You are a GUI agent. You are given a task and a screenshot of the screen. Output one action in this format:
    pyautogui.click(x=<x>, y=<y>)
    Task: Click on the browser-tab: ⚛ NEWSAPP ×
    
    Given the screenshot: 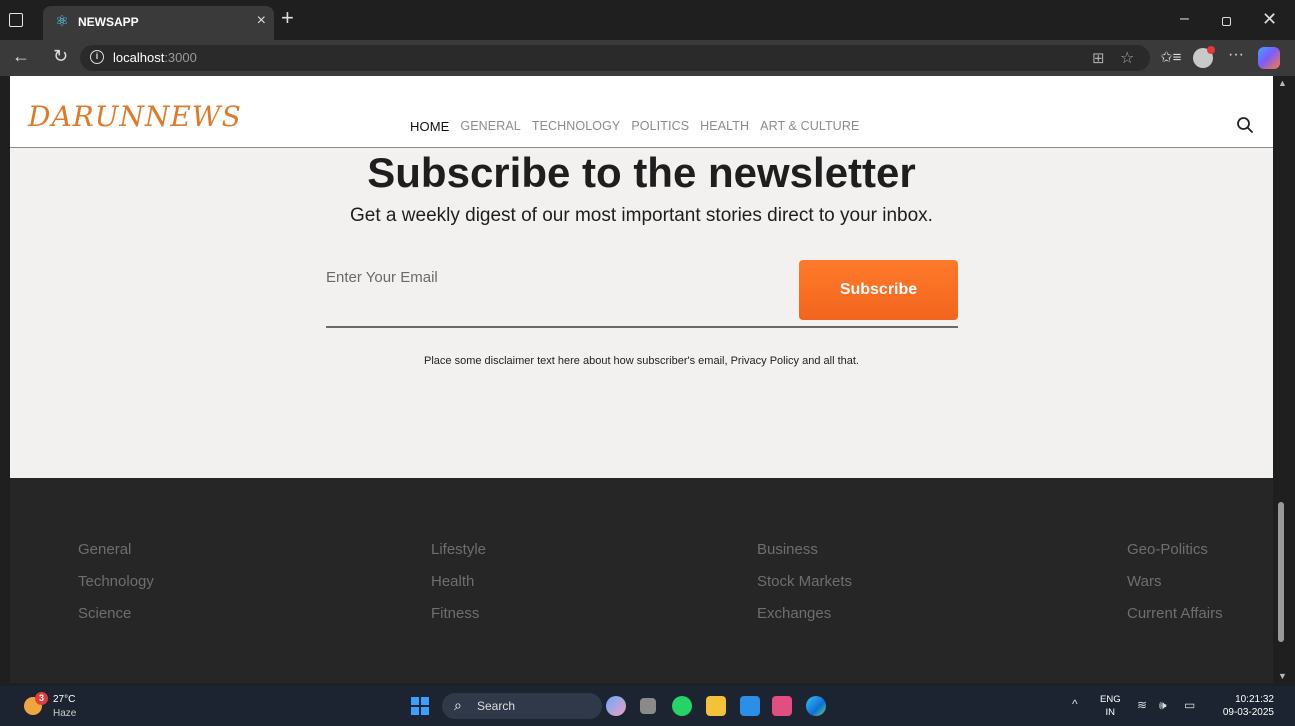 What is the action you would take?
    pyautogui.click(x=158, y=23)
    